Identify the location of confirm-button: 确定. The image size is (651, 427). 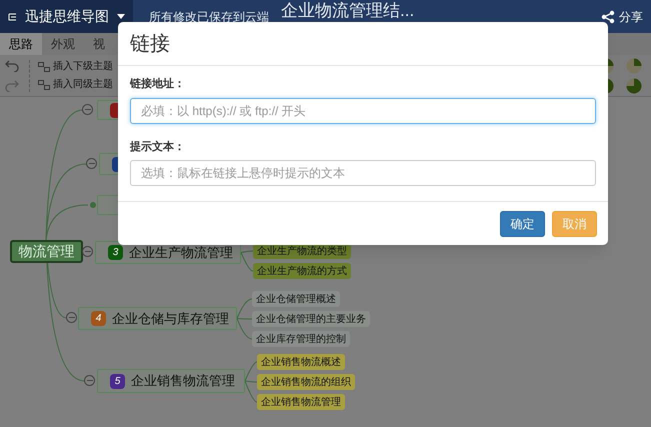
(522, 223).